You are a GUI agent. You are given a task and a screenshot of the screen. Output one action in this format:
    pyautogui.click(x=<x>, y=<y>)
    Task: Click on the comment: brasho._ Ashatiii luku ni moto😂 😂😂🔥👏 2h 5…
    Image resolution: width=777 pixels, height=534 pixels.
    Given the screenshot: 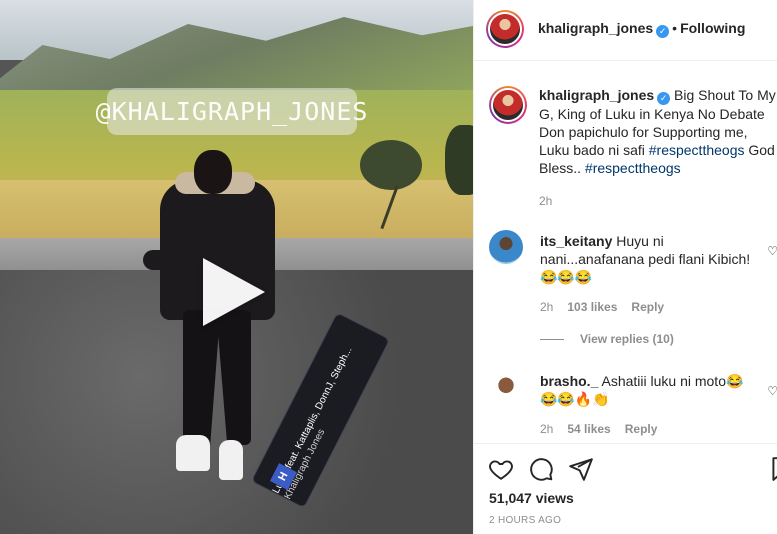 What is the action you would take?
    pyautogui.click(x=633, y=405)
    